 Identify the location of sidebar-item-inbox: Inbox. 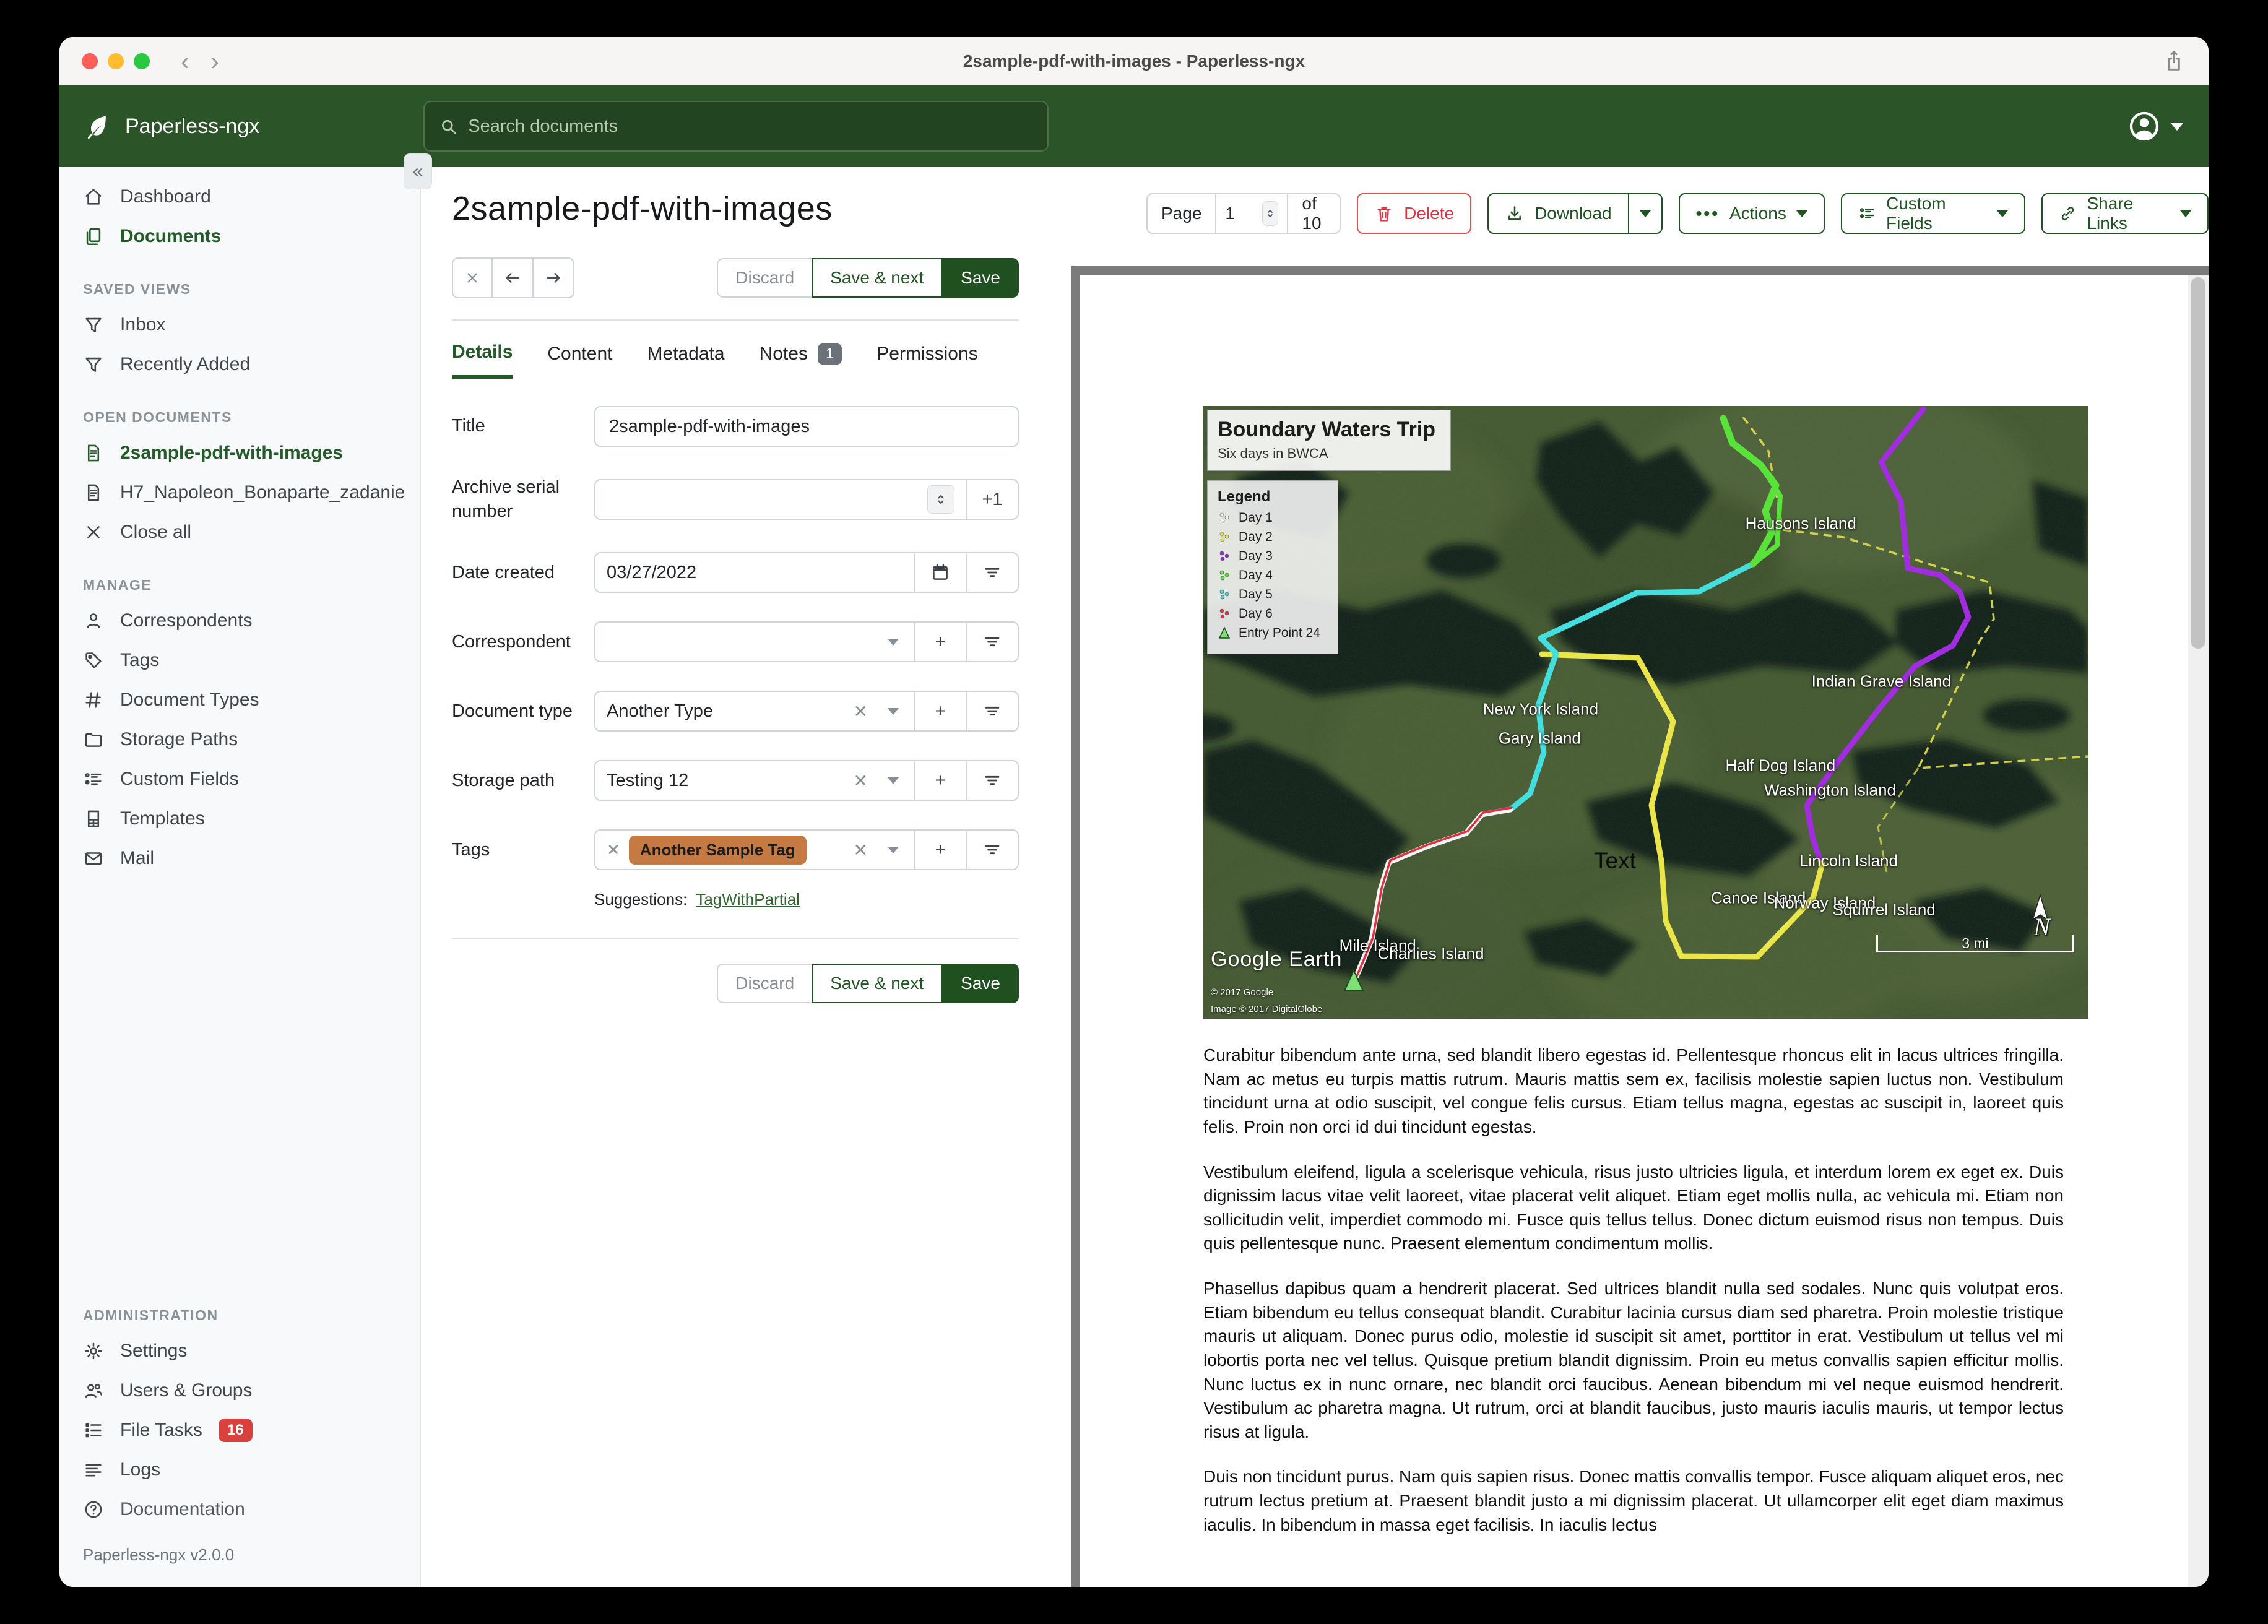
(239, 325).